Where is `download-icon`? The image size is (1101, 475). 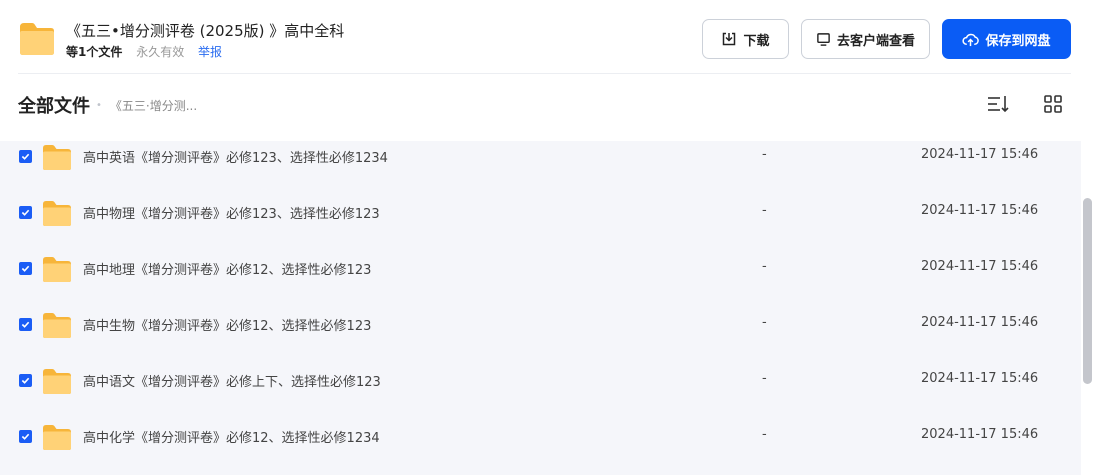
download-icon is located at coordinates (729, 39).